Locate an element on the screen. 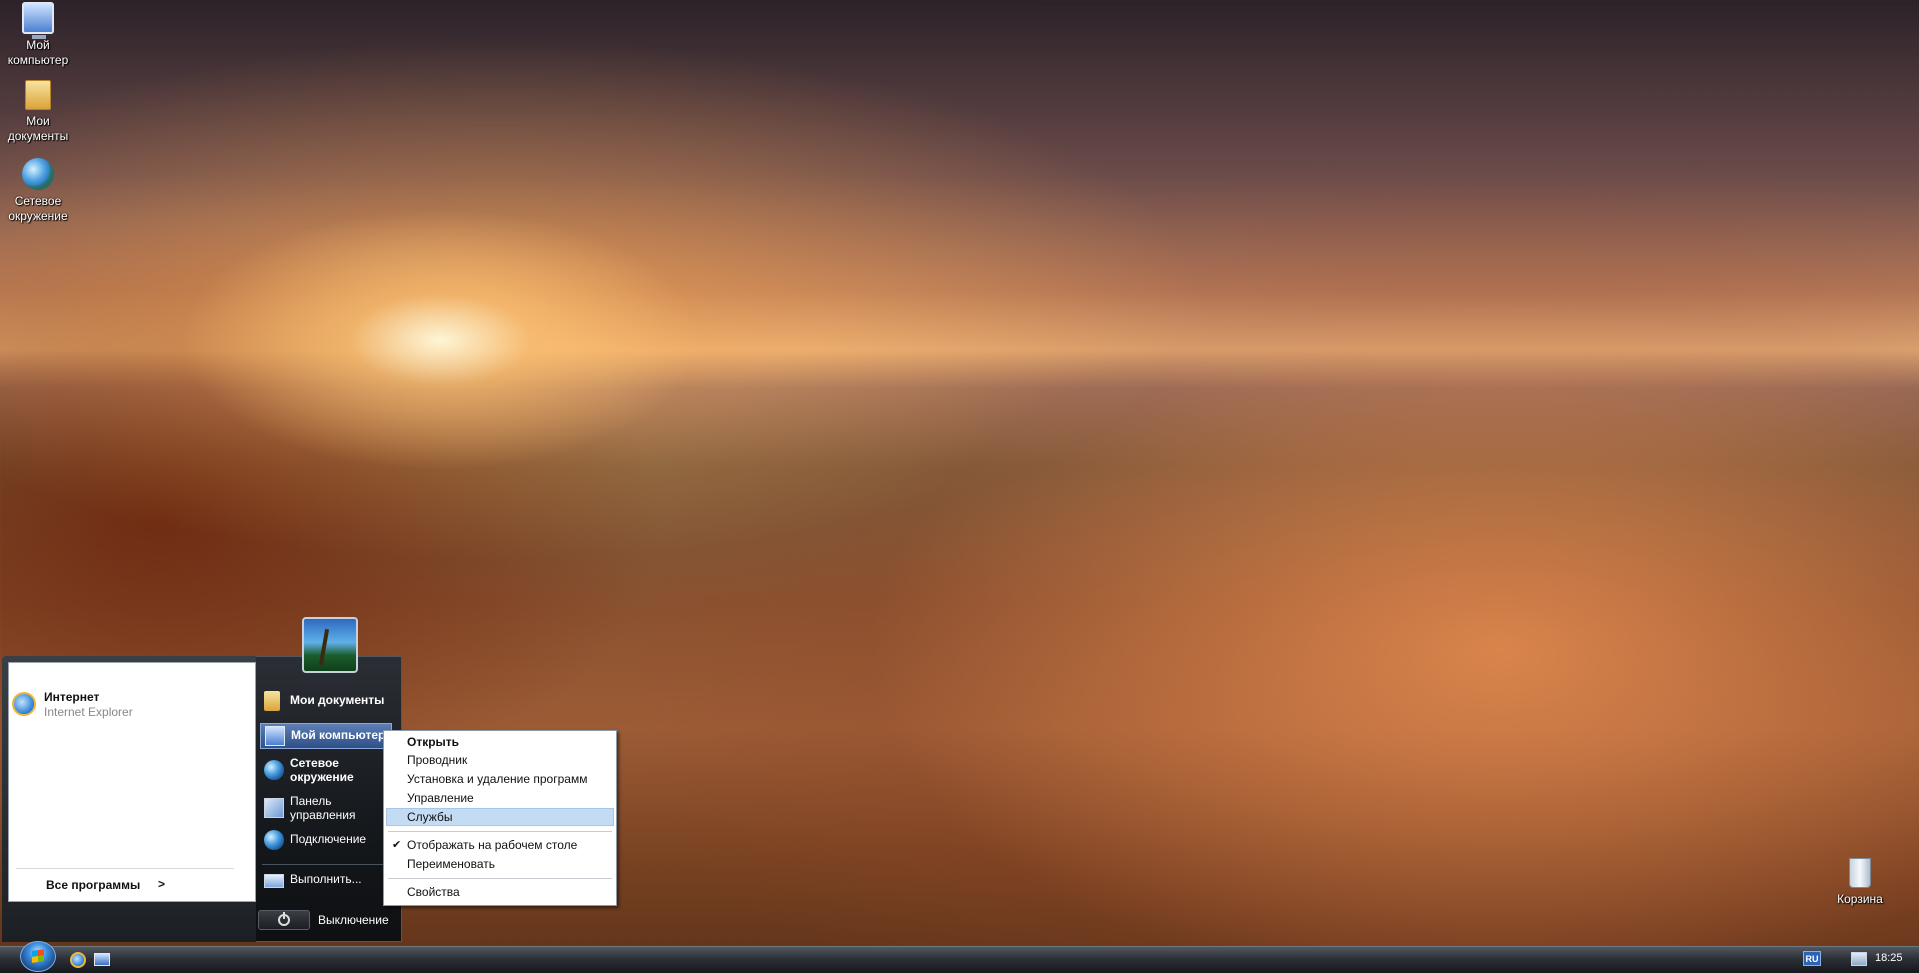 The width and height of the screenshot is (1919, 973). menu-item-label: Службы is located at coordinates (430, 817).